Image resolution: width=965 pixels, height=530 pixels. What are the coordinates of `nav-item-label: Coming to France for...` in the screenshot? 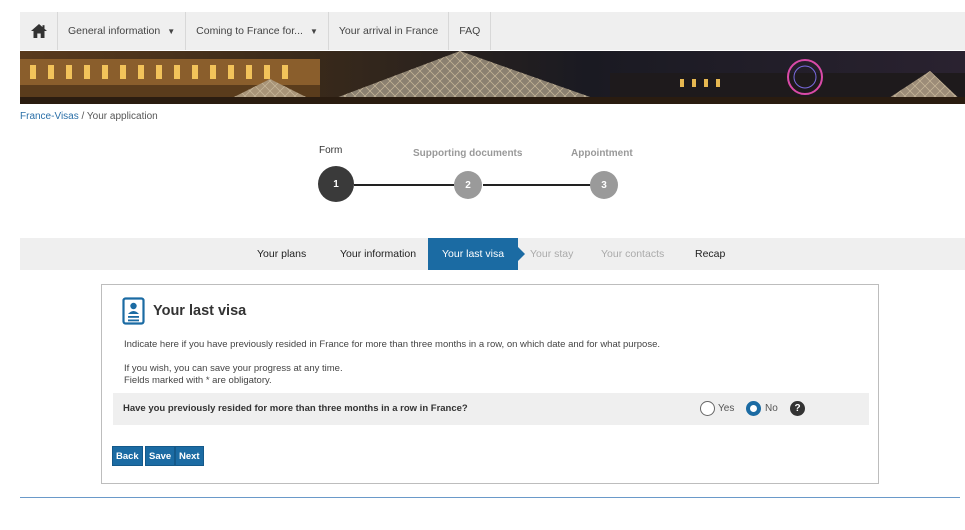 It's located at (249, 31).